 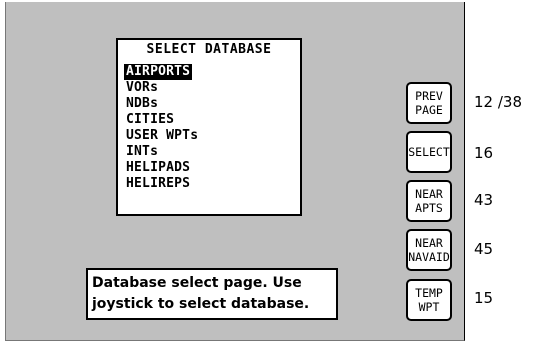 I want to click on temp-wpt-button: TEMP WPT, so click(x=429, y=300).